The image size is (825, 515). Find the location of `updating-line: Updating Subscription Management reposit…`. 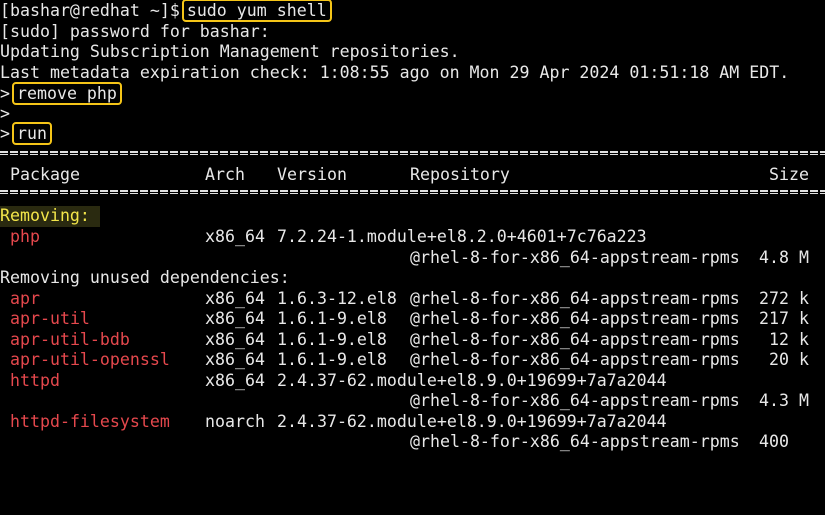

updating-line: Updating Subscription Management reposit… is located at coordinates (230, 51).